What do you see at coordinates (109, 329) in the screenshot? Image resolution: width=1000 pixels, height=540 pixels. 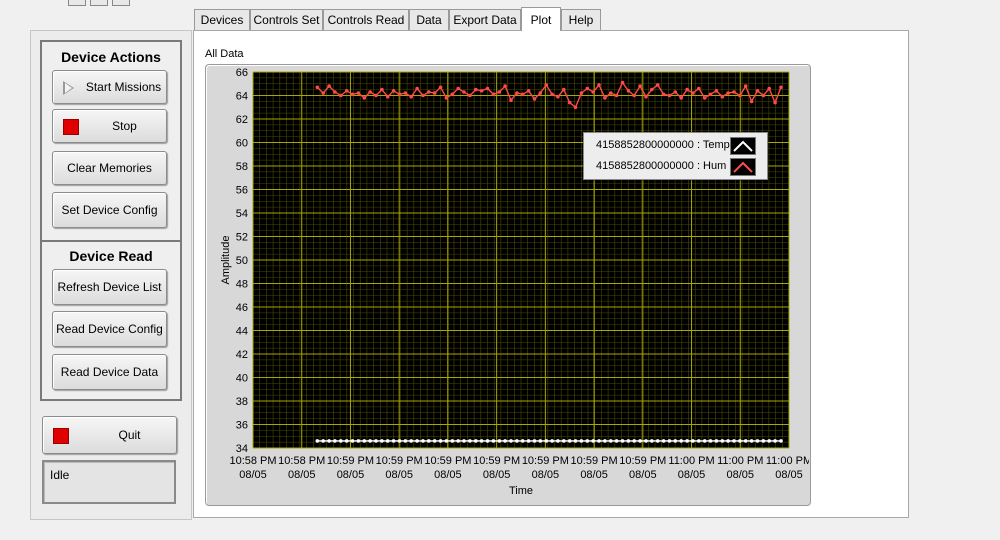 I see `read-device-config-button: Read Device Config` at bounding box center [109, 329].